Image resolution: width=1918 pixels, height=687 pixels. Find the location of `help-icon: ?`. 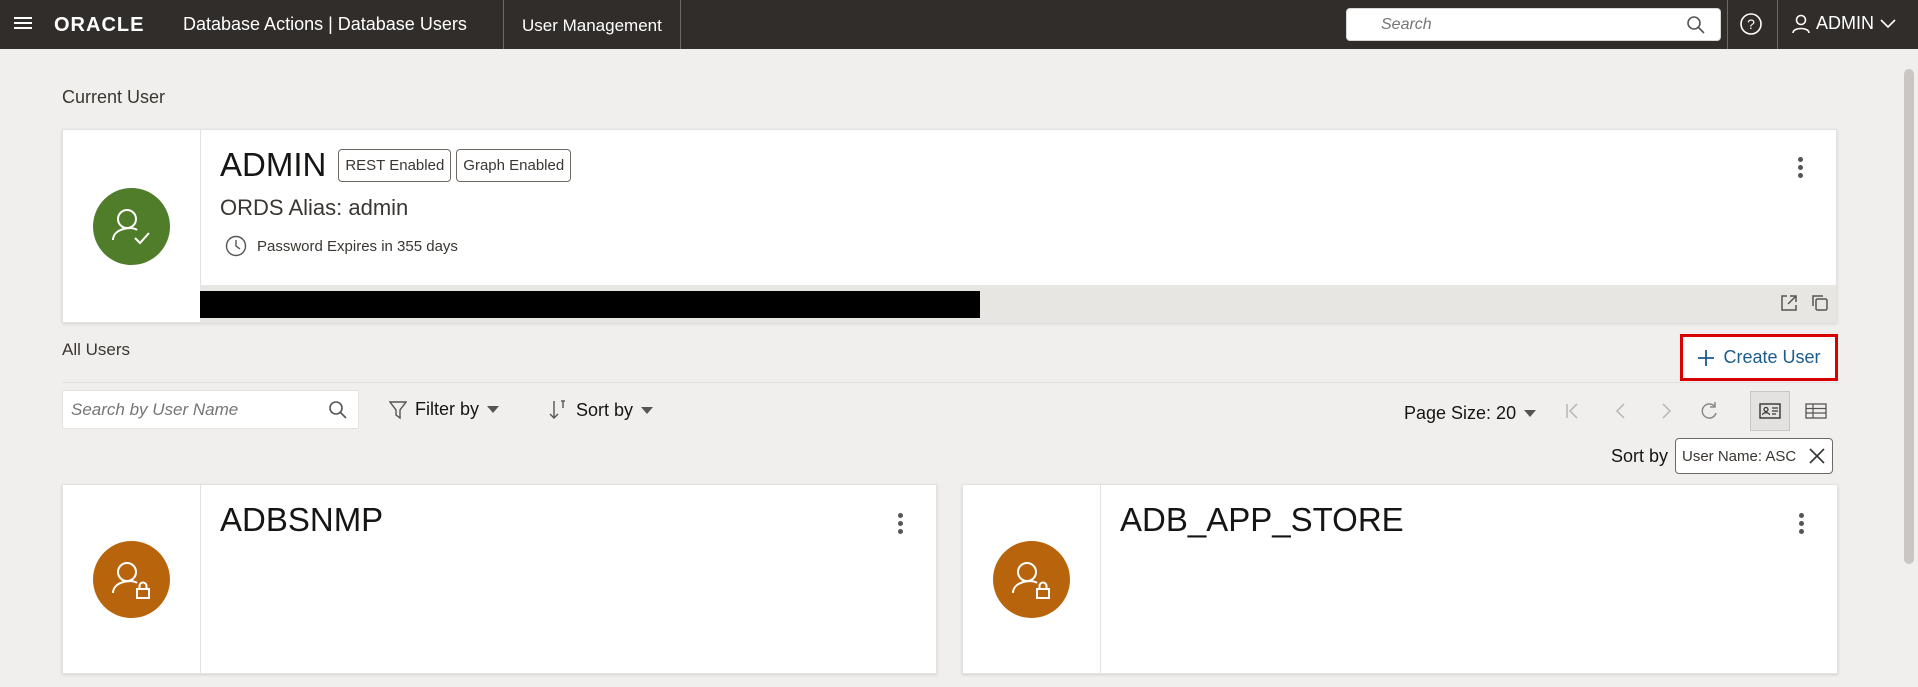

help-icon: ? is located at coordinates (1751, 24).